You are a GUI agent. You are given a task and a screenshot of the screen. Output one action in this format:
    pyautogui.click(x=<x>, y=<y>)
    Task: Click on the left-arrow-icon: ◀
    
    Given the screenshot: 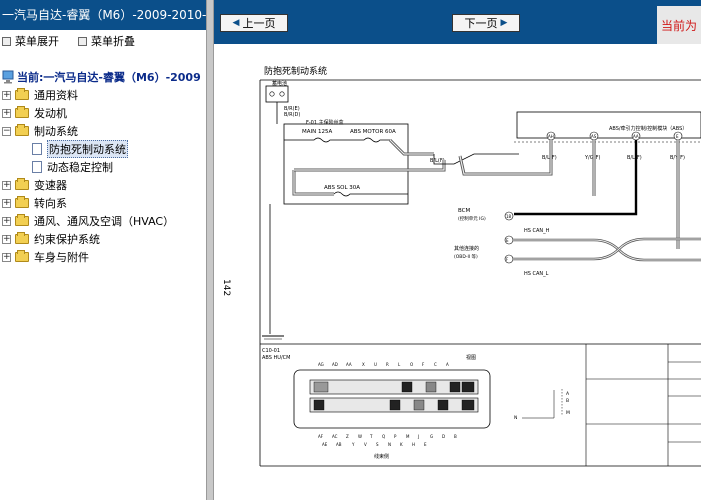 What is the action you would take?
    pyautogui.click(x=236, y=23)
    